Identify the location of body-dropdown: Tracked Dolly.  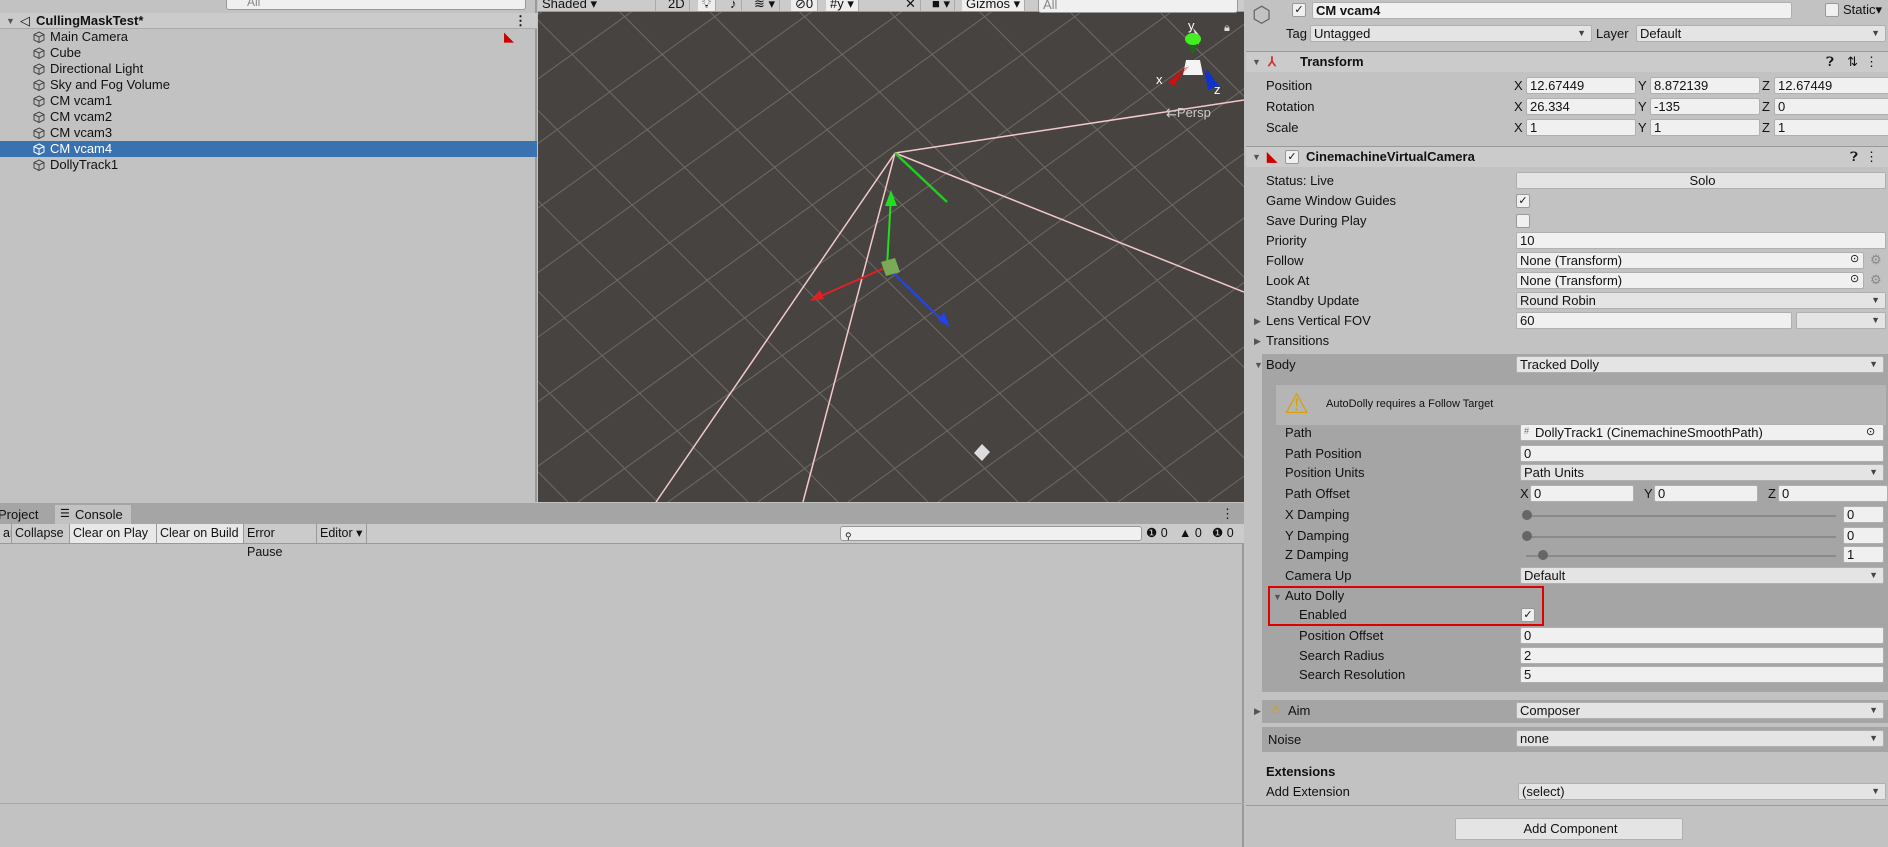
(1700, 364).